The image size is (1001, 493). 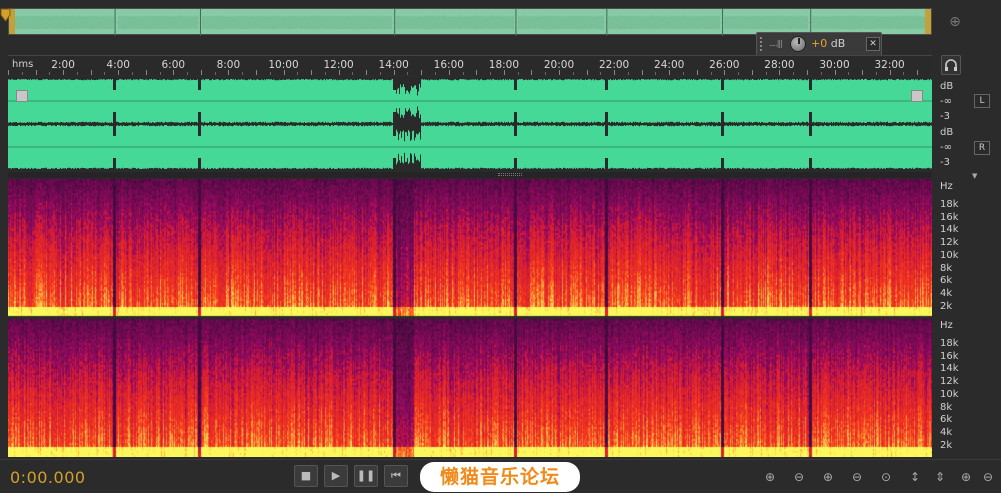 I want to click on volume-knob, so click(x=798, y=44).